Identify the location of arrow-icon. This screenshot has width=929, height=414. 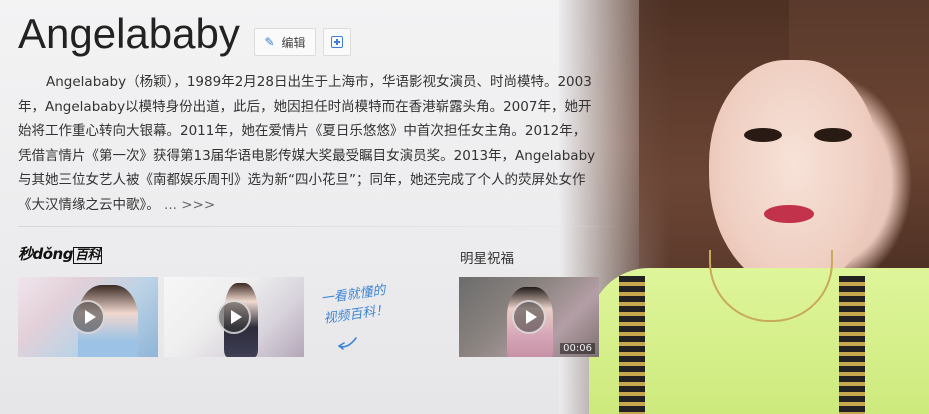
(347, 343).